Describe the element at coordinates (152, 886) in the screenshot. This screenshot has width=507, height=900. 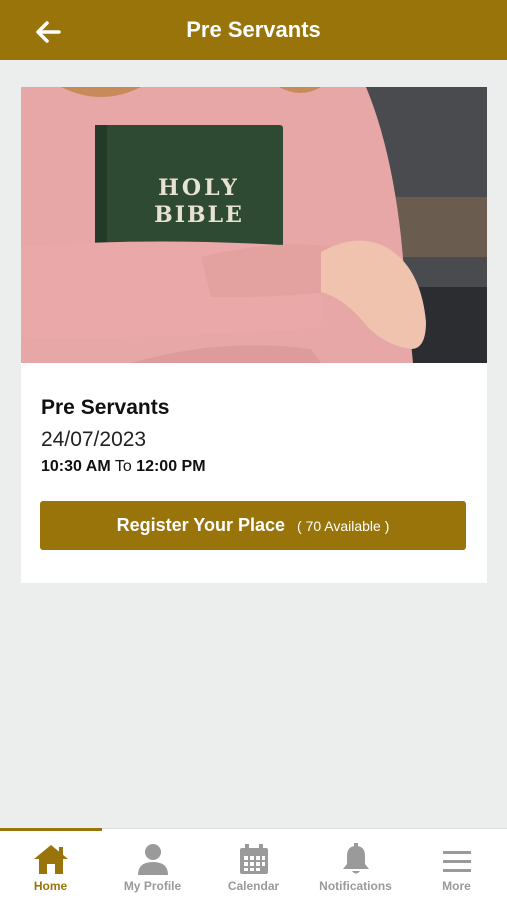
I see `tab-label-my-profile: My Profile` at that location.